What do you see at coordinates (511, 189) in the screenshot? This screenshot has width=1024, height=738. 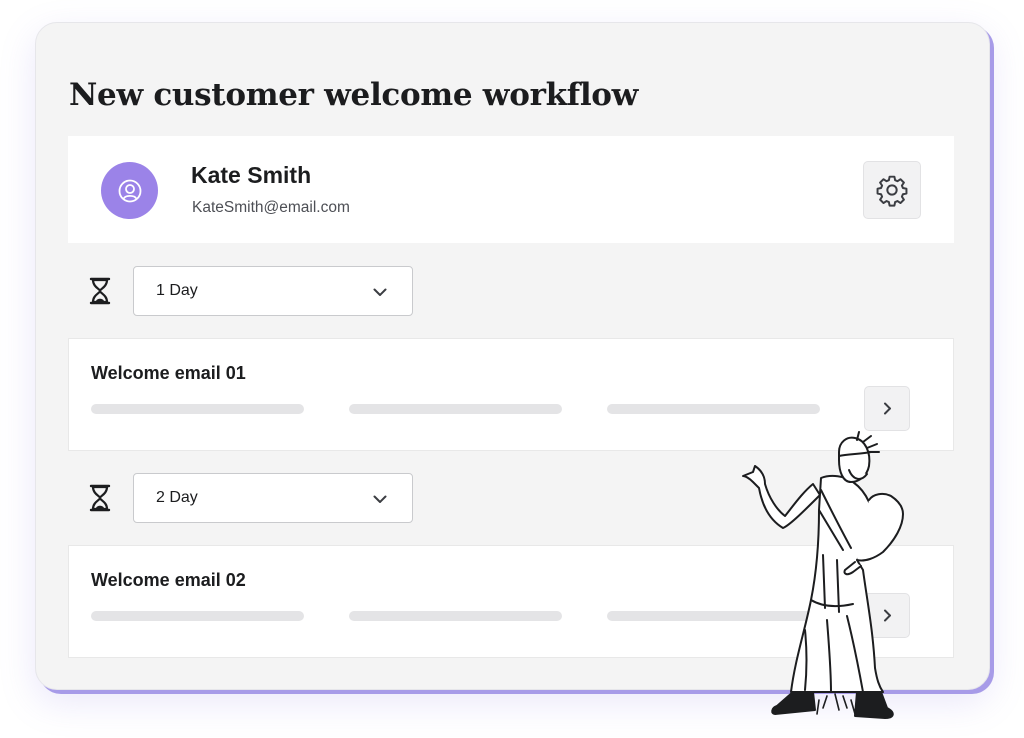 I see `user-card: Kate Smith KateSmith@email.com` at bounding box center [511, 189].